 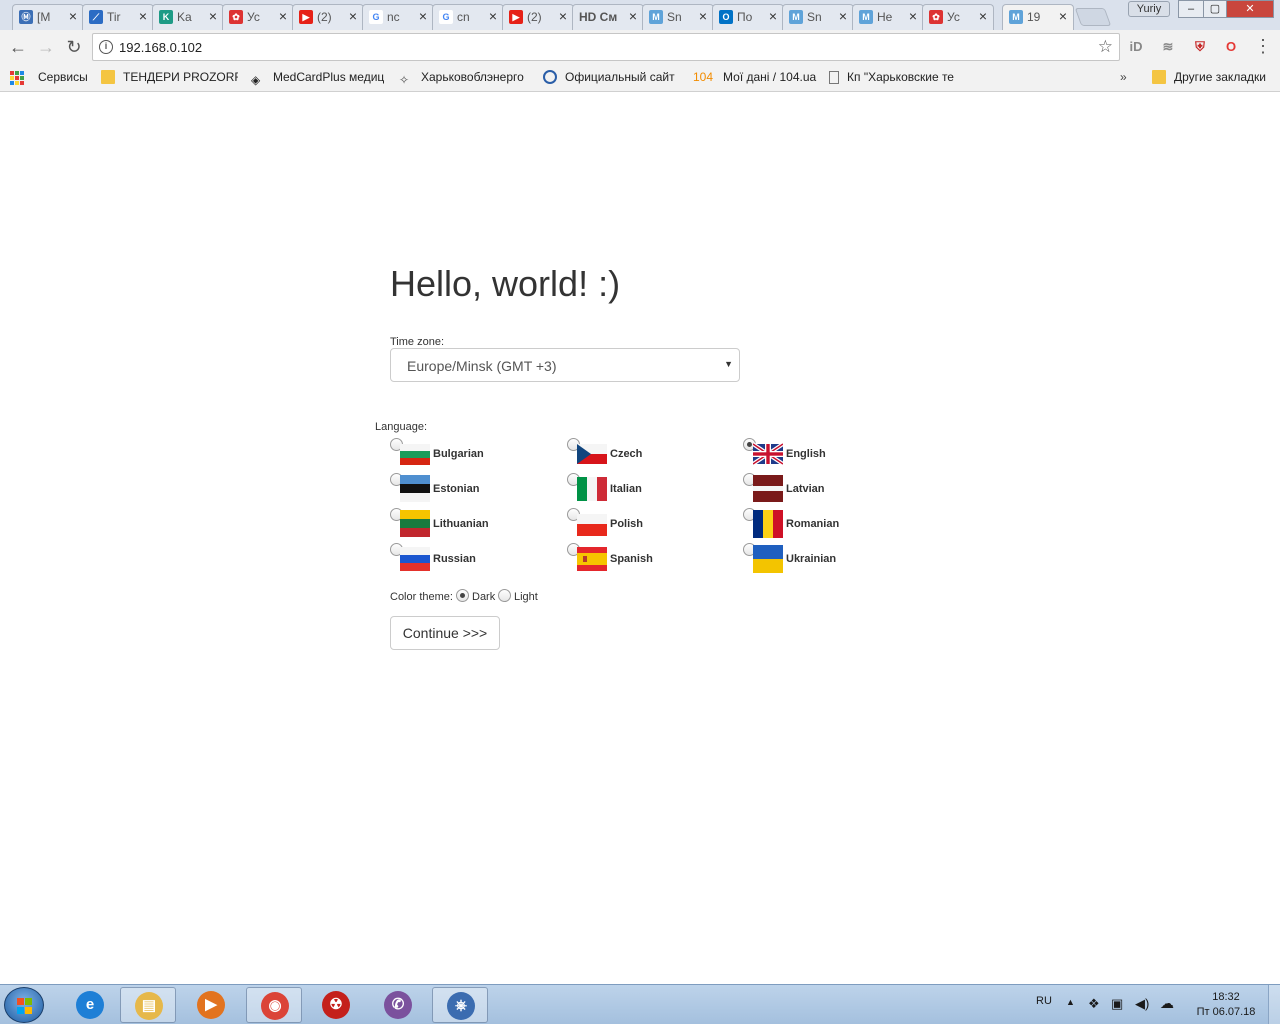 What do you see at coordinates (504, 595) in the screenshot?
I see `radio-theme-light` at bounding box center [504, 595].